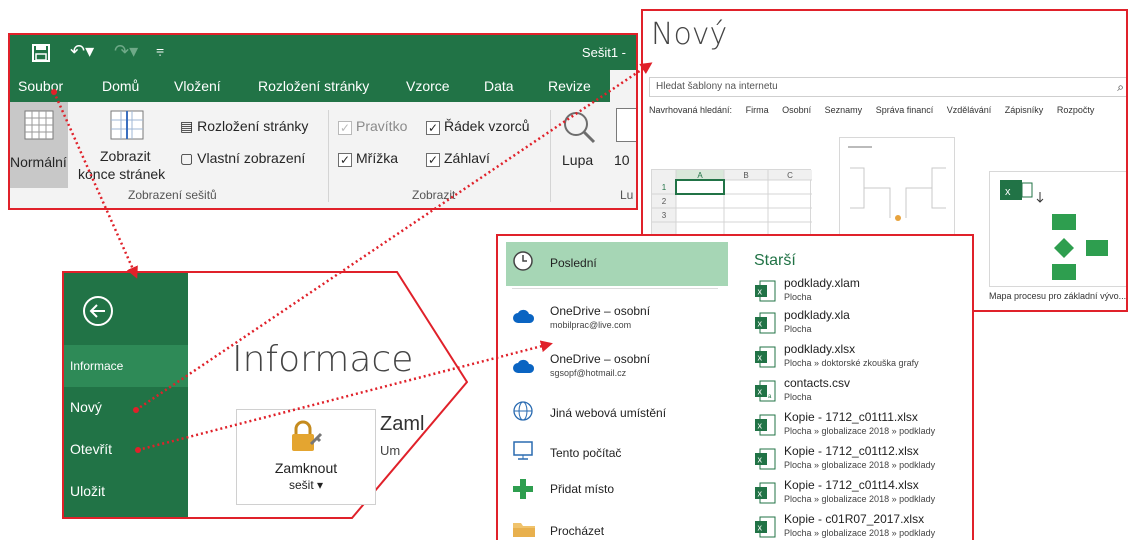 The height and width of the screenshot is (540, 1128). Describe the element at coordinates (731, 204) in the screenshot. I see `blank-workbook-template: A B C 1 2 3` at that location.